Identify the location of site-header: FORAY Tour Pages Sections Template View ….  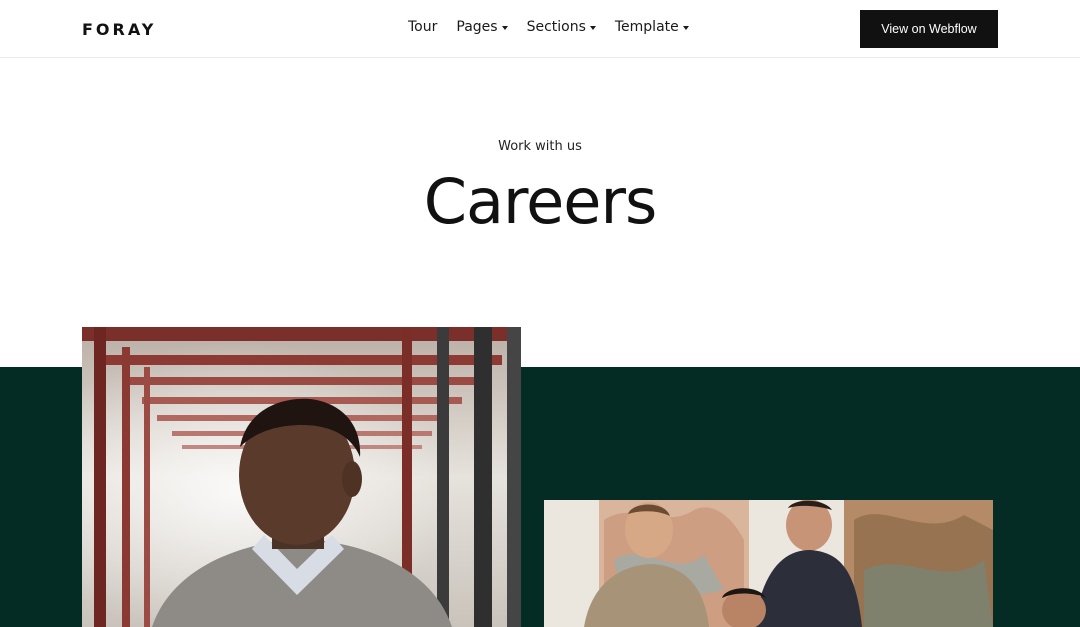
(540, 29).